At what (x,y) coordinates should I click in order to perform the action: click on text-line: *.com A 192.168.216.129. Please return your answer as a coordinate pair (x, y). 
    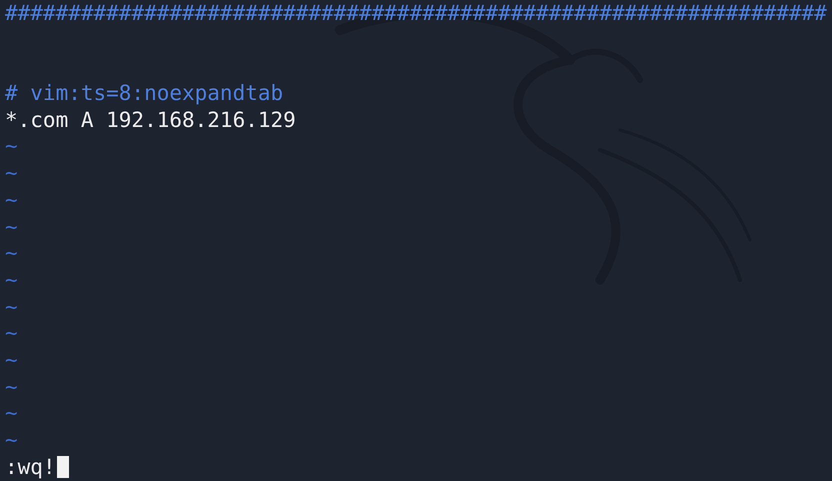
    Looking at the image, I should click on (150, 120).